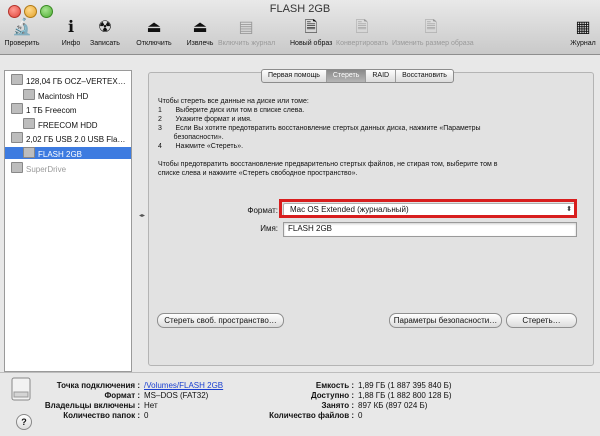 The image size is (600, 436). What do you see at coordinates (176, 395) in the screenshot?
I see `format-info-value: MS–DOS (FAT32)` at bounding box center [176, 395].